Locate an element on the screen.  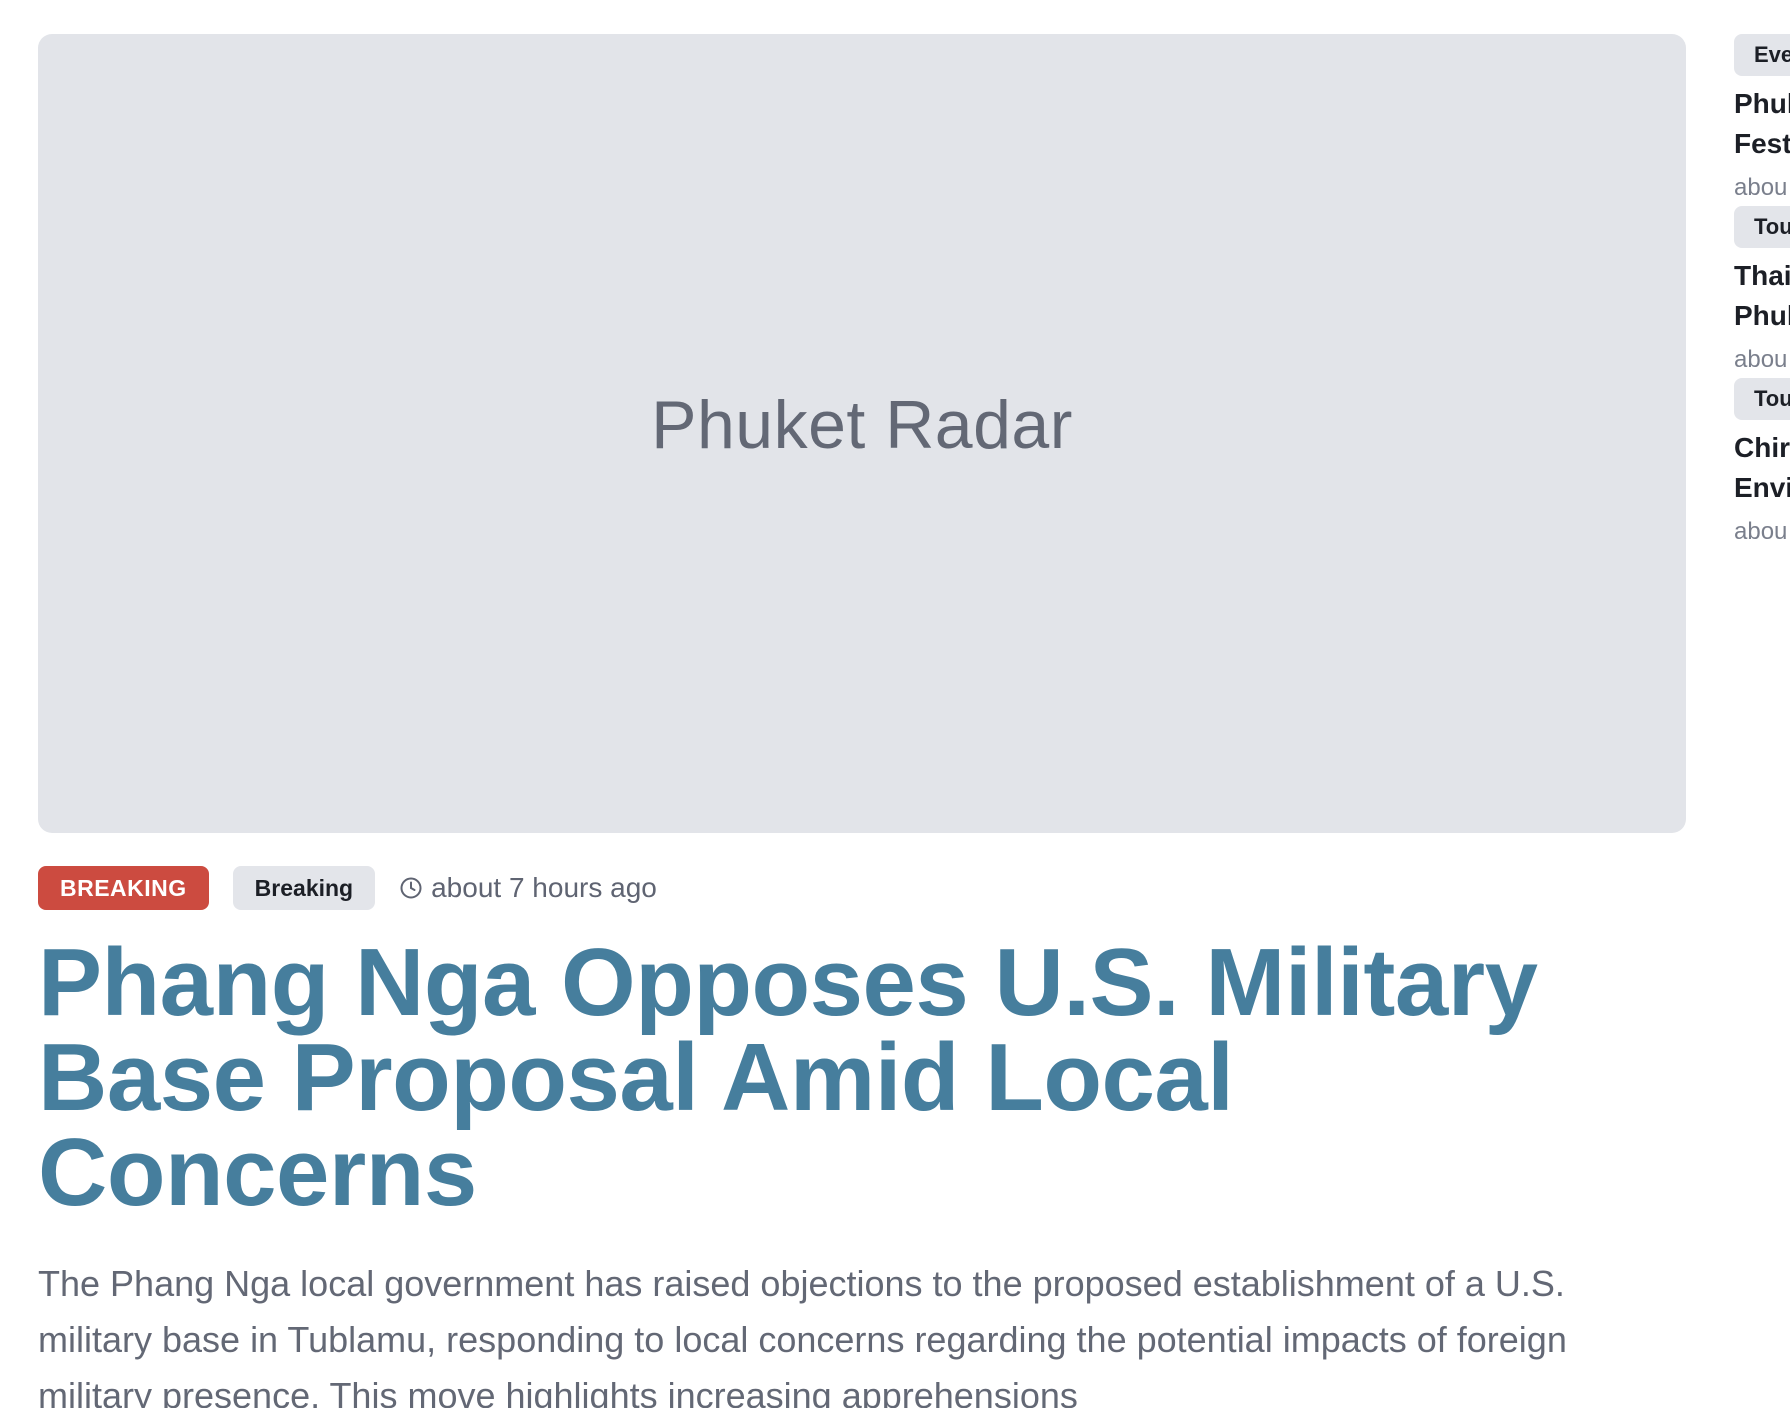
sidebar-article-title: Thai Phul is located at coordinates (1762, 296).